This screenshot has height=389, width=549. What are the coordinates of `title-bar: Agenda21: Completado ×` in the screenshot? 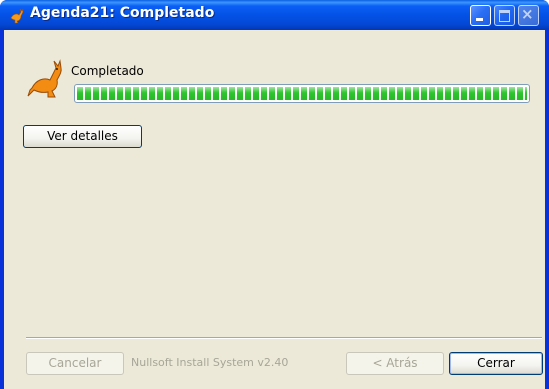 It's located at (274, 15).